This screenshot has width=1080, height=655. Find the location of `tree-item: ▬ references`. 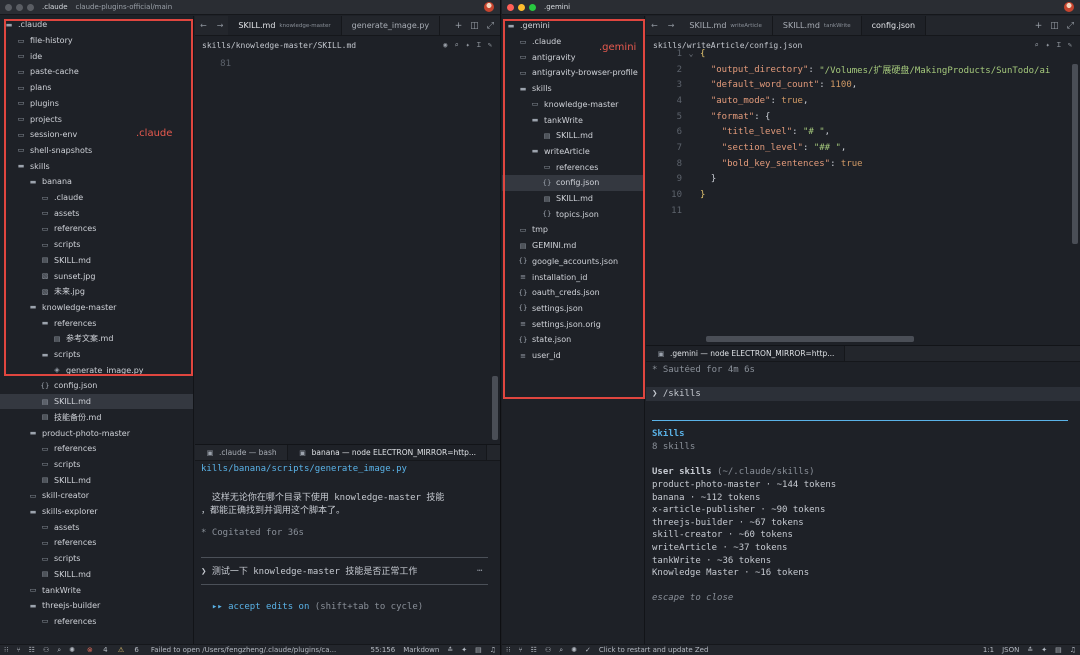

tree-item: ▬ references is located at coordinates (96, 323).